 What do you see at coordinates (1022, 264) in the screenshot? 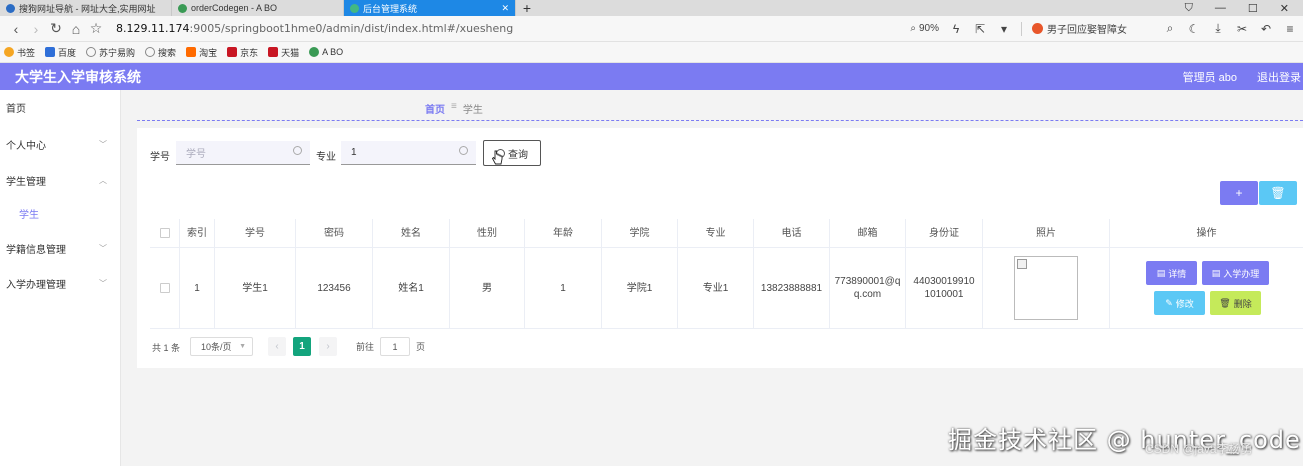
I see `broken-image-icon` at bounding box center [1022, 264].